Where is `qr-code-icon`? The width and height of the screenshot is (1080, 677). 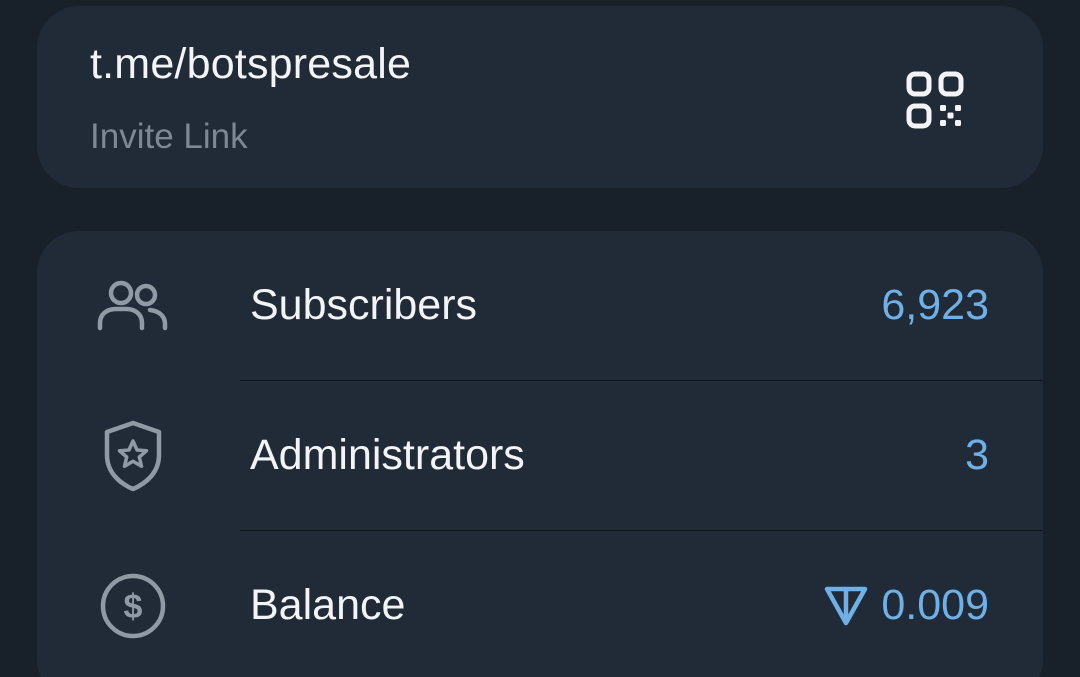
qr-code-icon is located at coordinates (936, 103).